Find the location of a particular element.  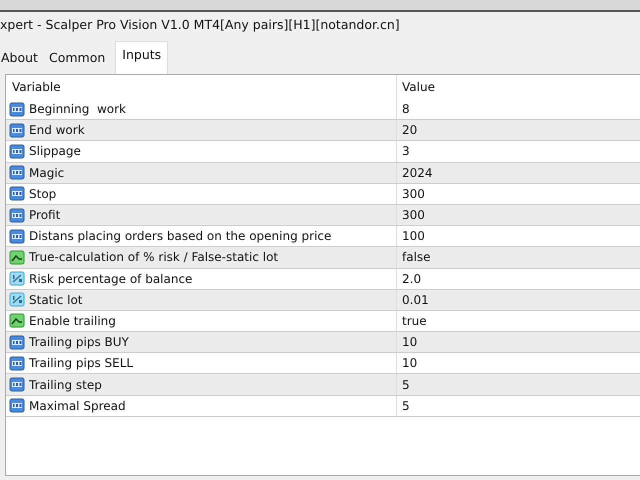

variable-name: Enable trailing is located at coordinates (72, 321).